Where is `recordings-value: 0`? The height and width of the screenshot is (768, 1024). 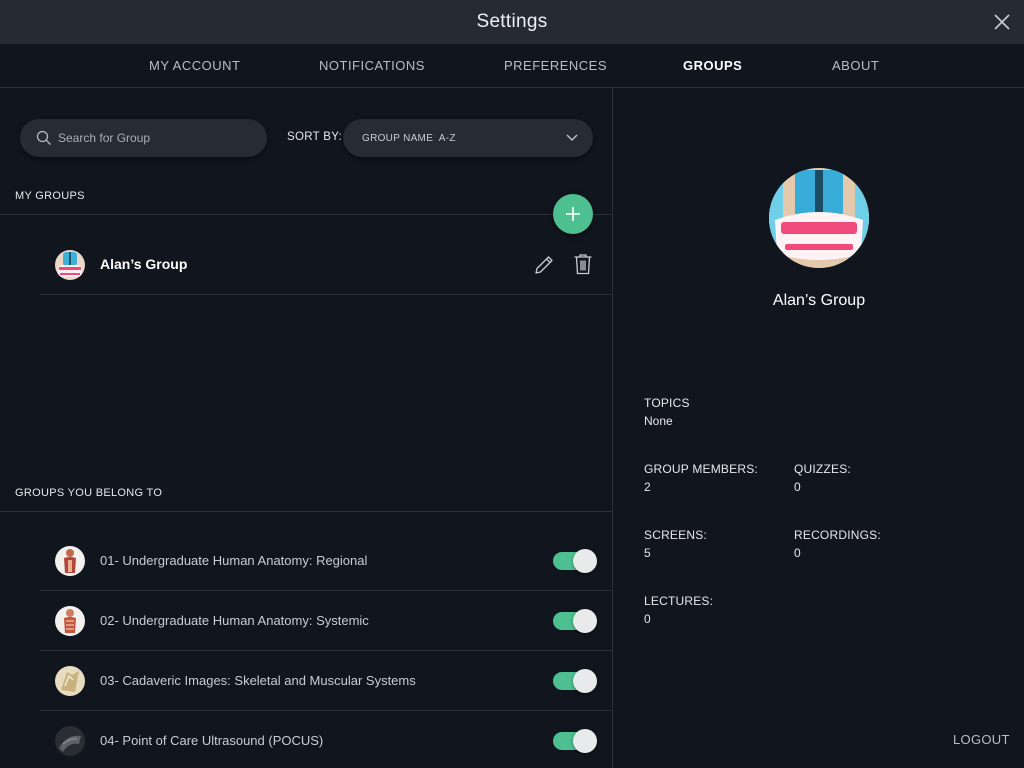
recordings-value: 0 is located at coordinates (797, 553).